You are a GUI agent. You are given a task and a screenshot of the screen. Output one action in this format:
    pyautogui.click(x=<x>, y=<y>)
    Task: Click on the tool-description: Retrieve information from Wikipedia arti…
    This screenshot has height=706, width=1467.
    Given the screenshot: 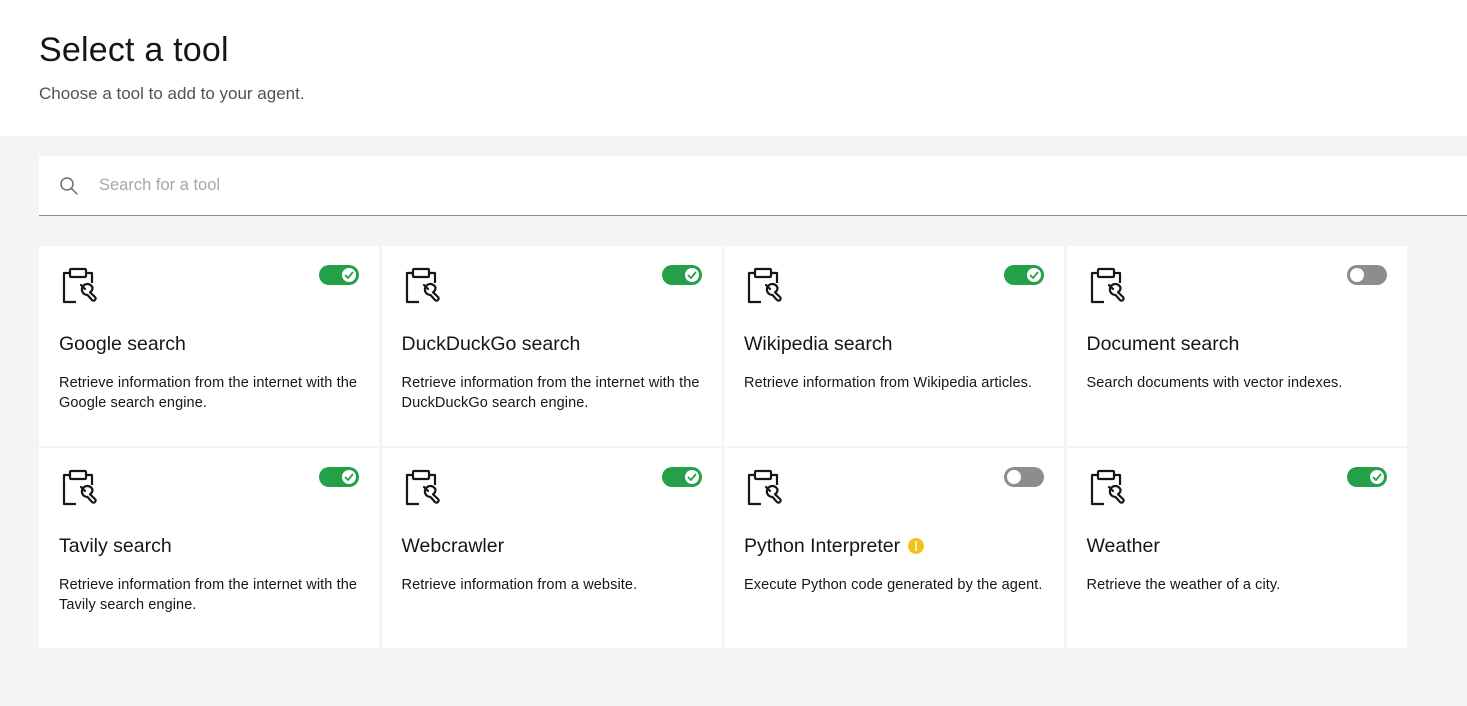 What is the action you would take?
    pyautogui.click(x=888, y=383)
    